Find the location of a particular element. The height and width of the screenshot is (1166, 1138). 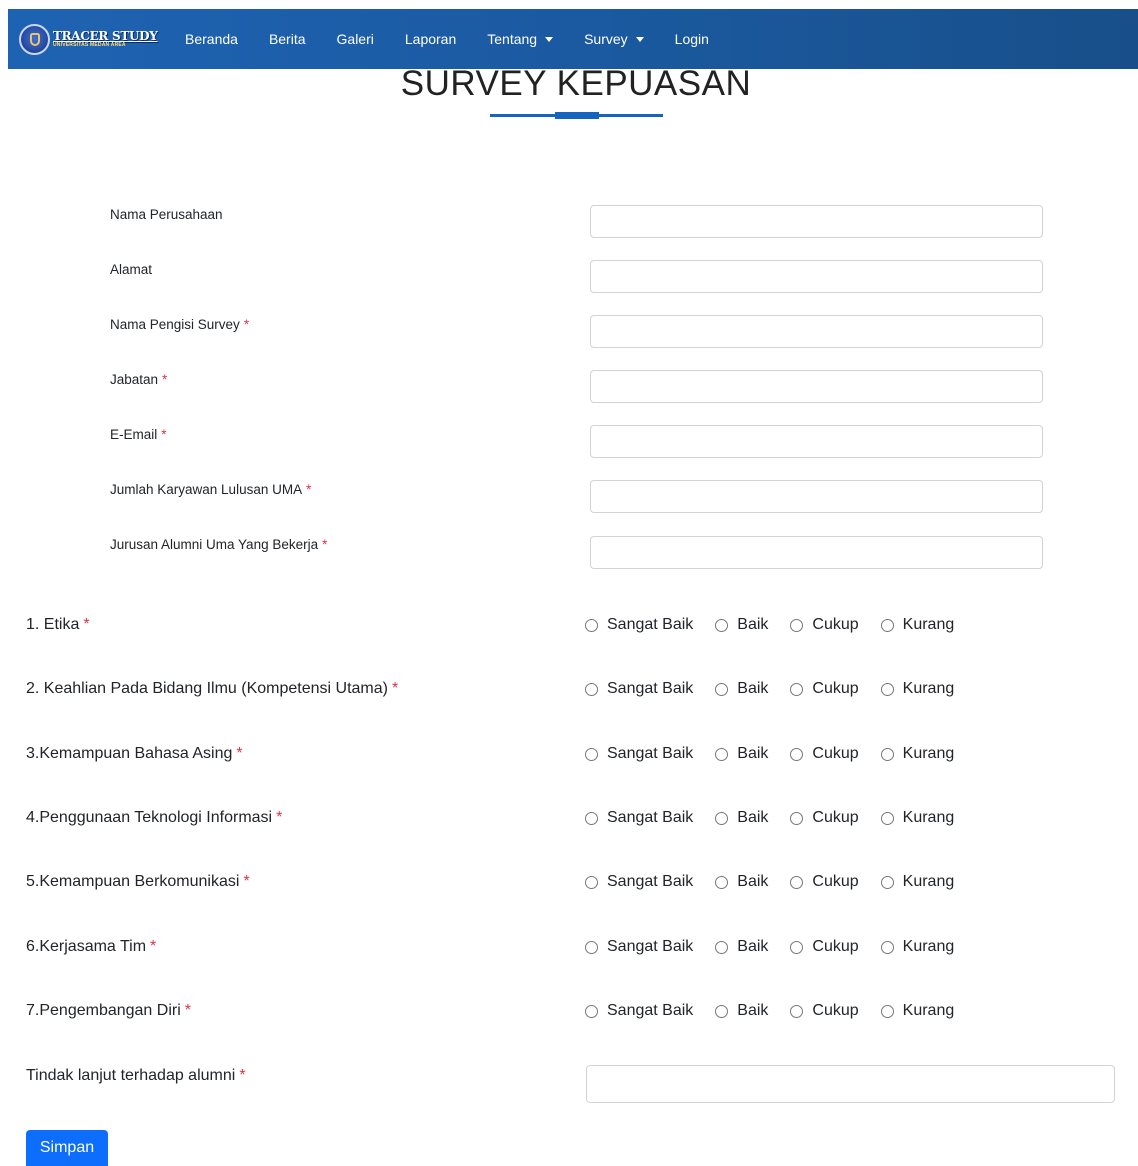

nav-label: Tentang is located at coordinates (512, 39).